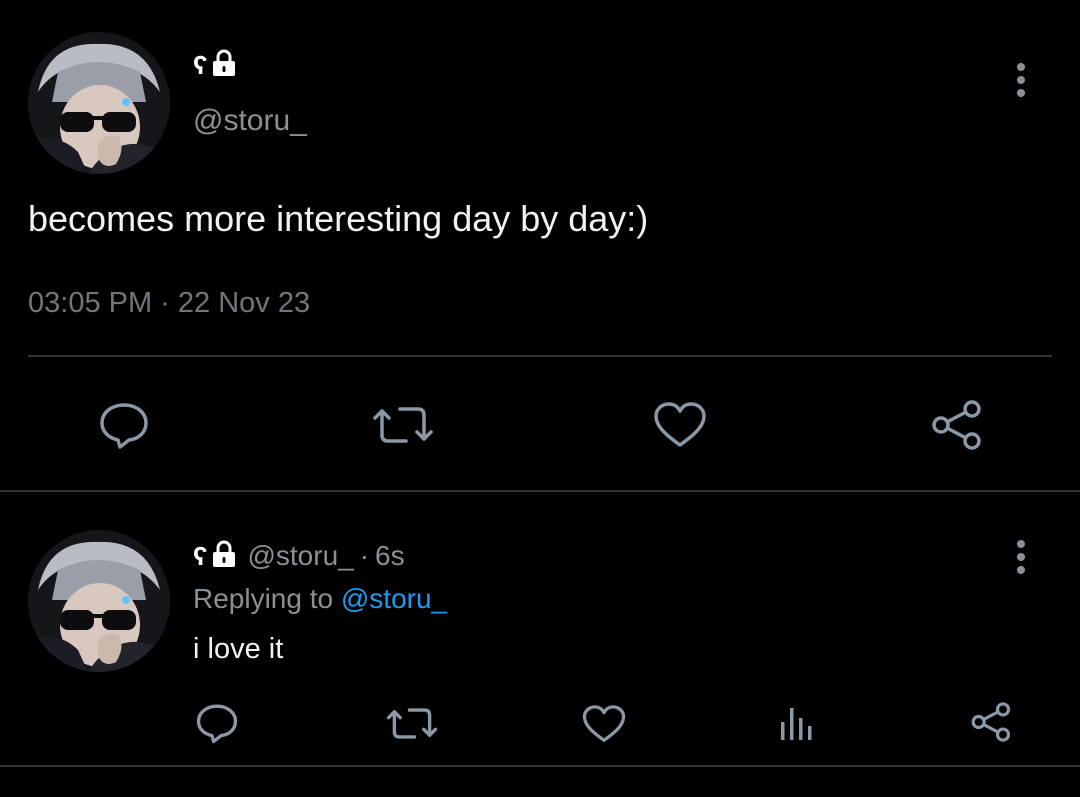  I want to click on tweet-text: becomes more interesting day by day:), so click(338, 218).